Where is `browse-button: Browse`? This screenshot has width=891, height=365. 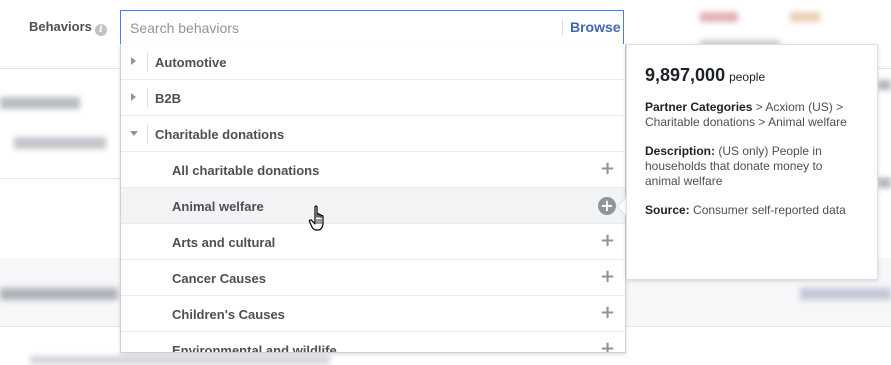
browse-button: Browse is located at coordinates (595, 27).